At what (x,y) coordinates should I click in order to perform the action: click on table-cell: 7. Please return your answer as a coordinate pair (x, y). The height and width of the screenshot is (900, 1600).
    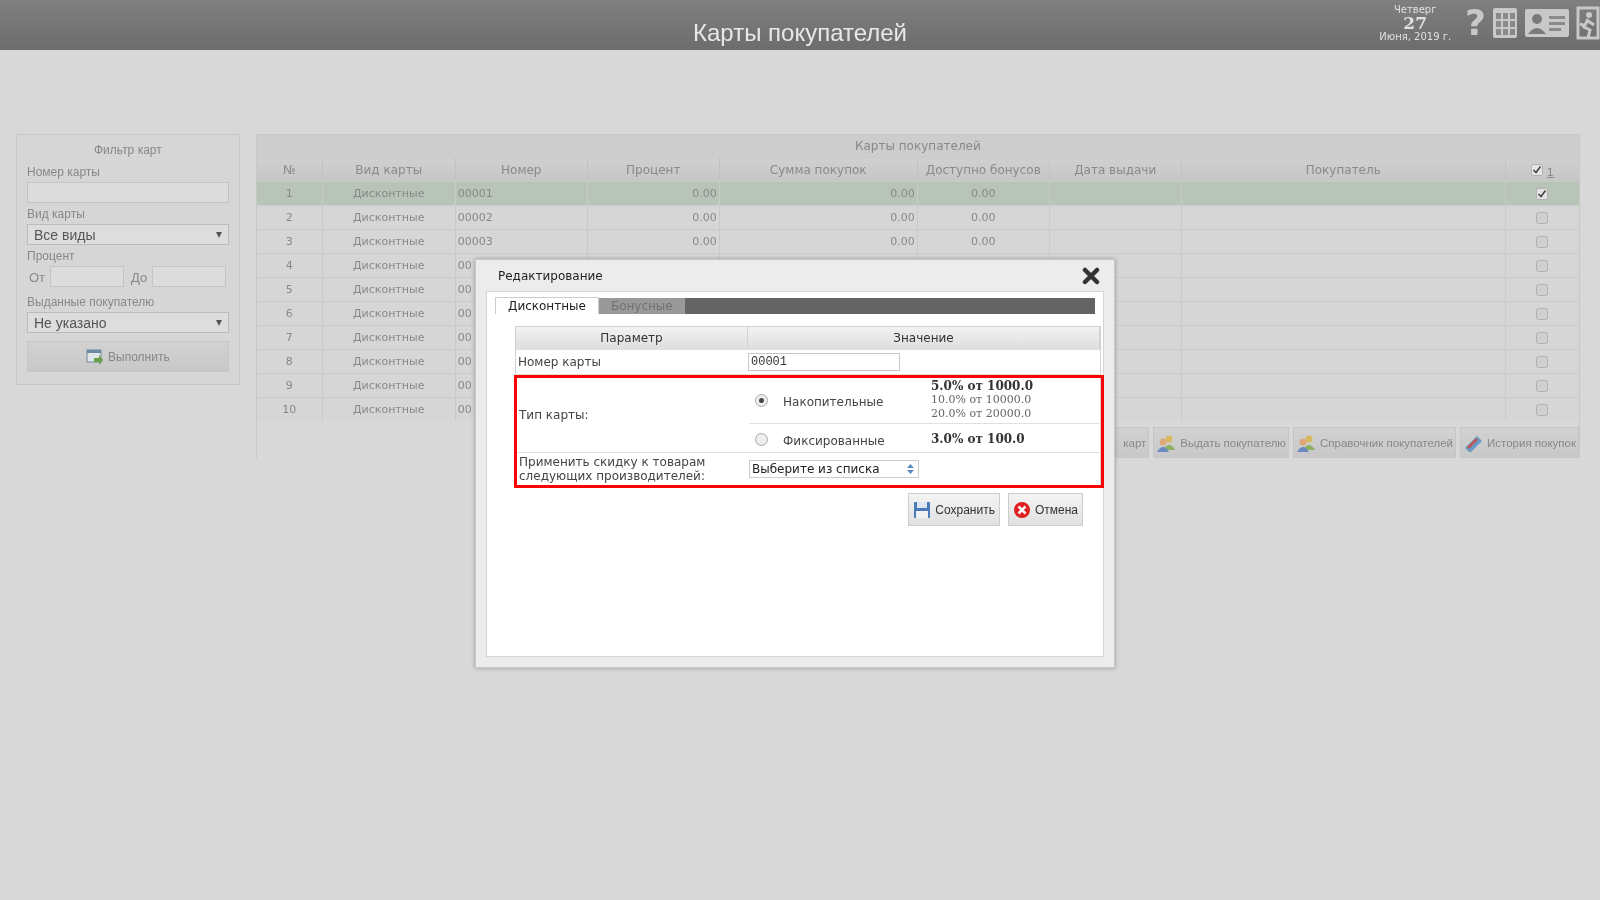
    Looking at the image, I should click on (289, 337).